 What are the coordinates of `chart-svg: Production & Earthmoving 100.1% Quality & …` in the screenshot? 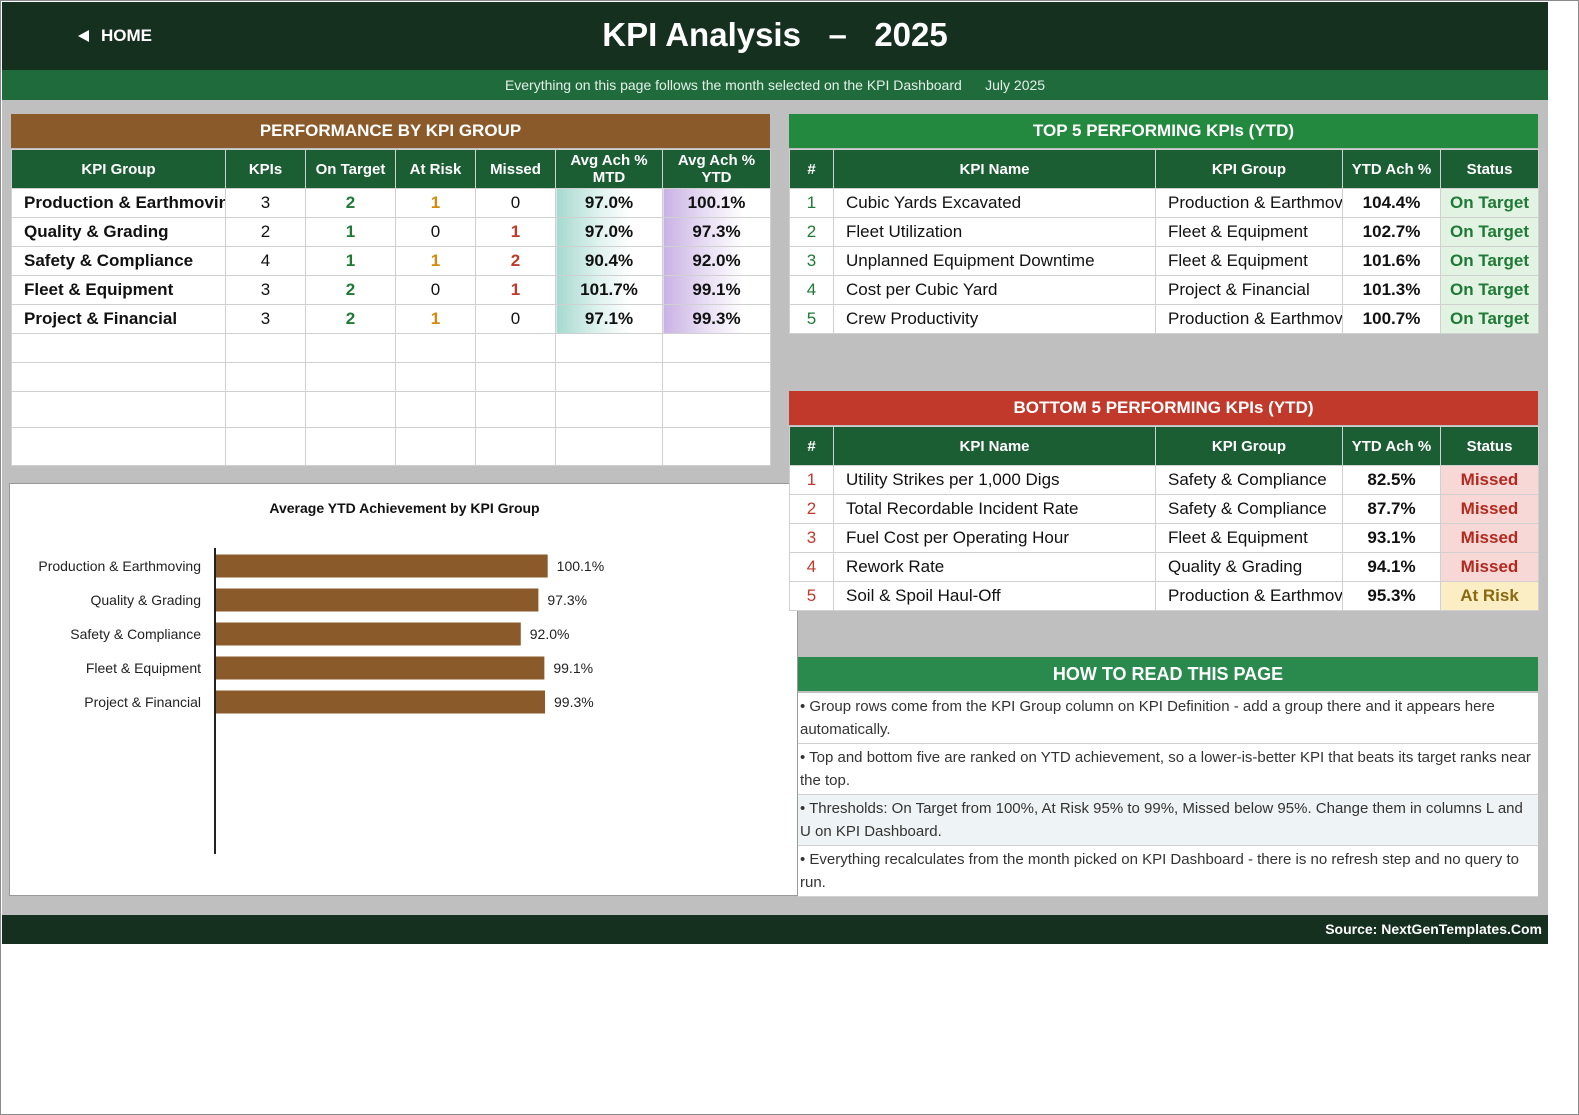 It's located at (321, 701).